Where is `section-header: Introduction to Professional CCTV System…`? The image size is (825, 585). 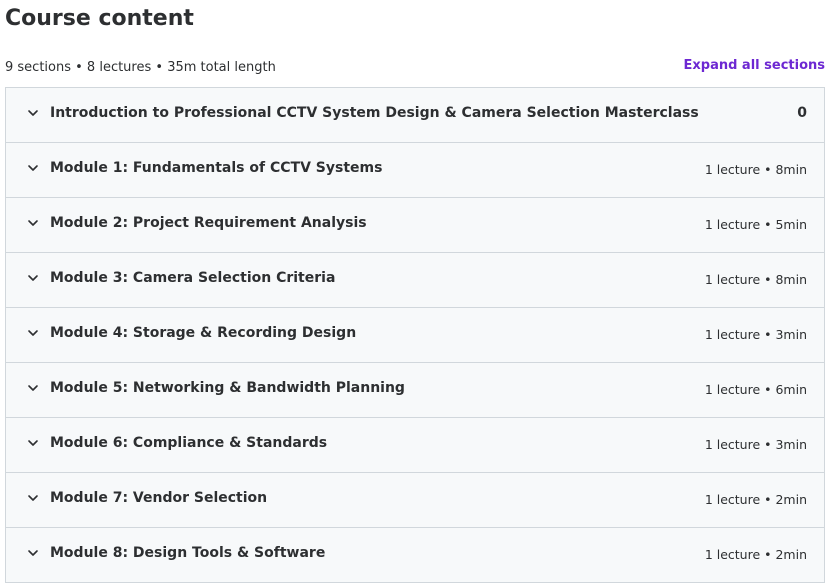 section-header: Introduction to Professional CCTV System… is located at coordinates (415, 115).